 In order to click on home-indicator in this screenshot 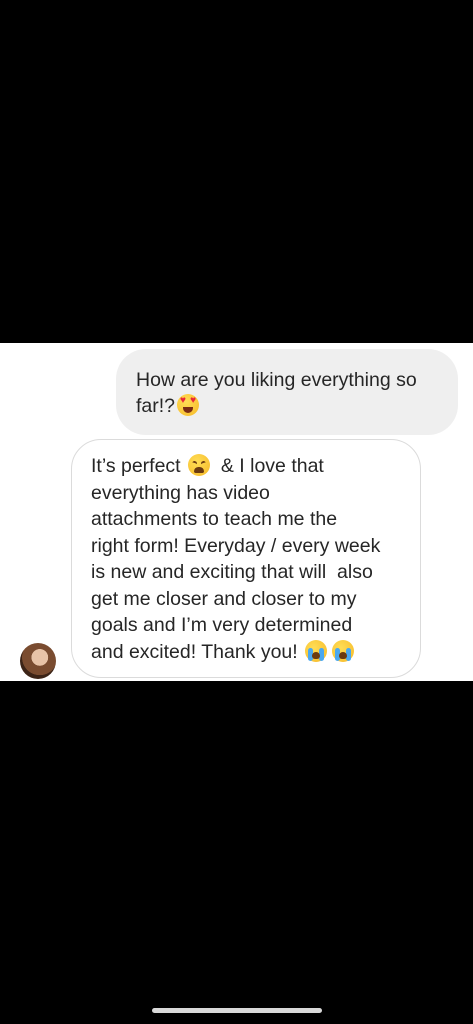, I will do `click(237, 1010)`.